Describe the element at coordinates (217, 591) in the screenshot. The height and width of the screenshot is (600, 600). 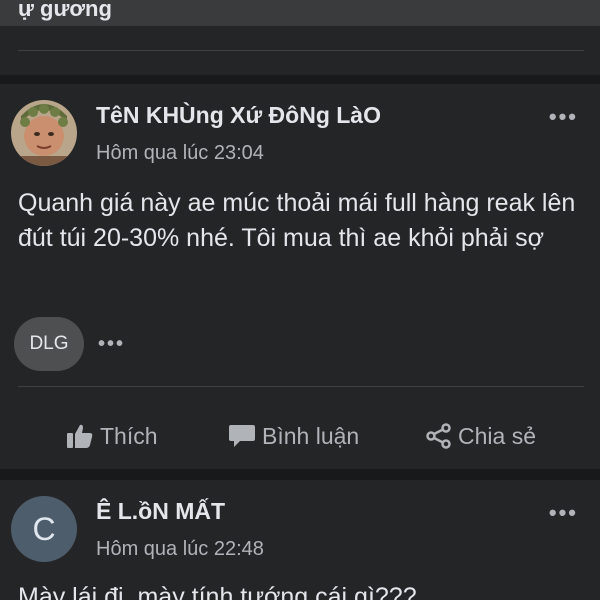
I see `comment-text: Mày lái đi, mày tính tướng cái gì???` at that location.